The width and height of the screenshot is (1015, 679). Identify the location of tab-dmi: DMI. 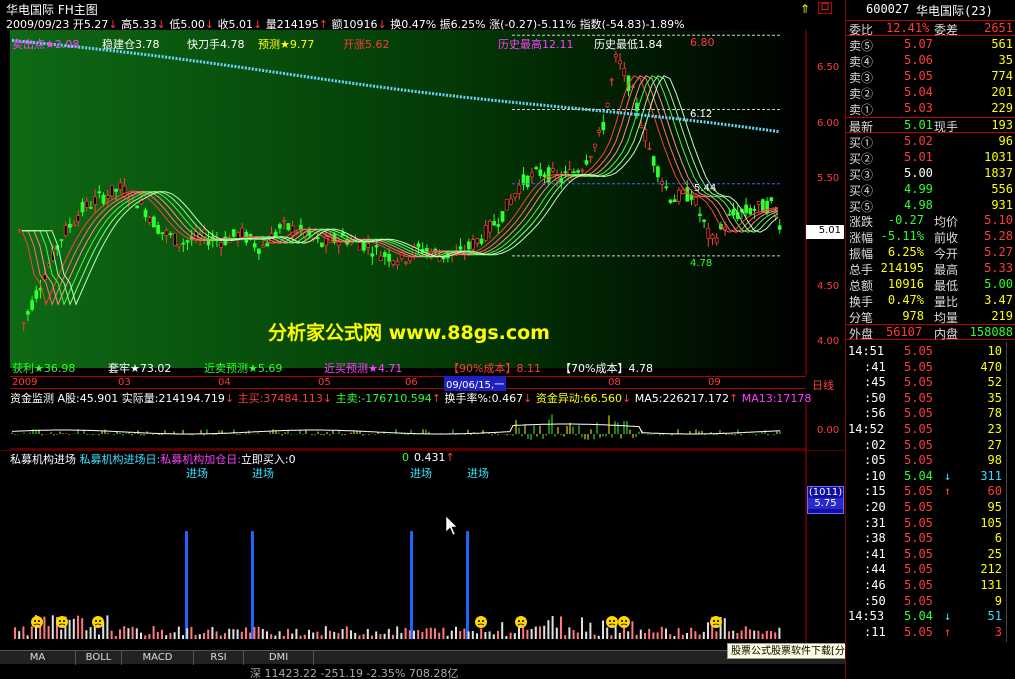
(279, 658).